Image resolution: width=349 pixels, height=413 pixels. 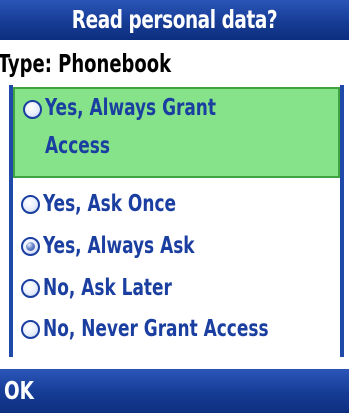 What do you see at coordinates (30, 246) in the screenshot?
I see `radio-checked-icon` at bounding box center [30, 246].